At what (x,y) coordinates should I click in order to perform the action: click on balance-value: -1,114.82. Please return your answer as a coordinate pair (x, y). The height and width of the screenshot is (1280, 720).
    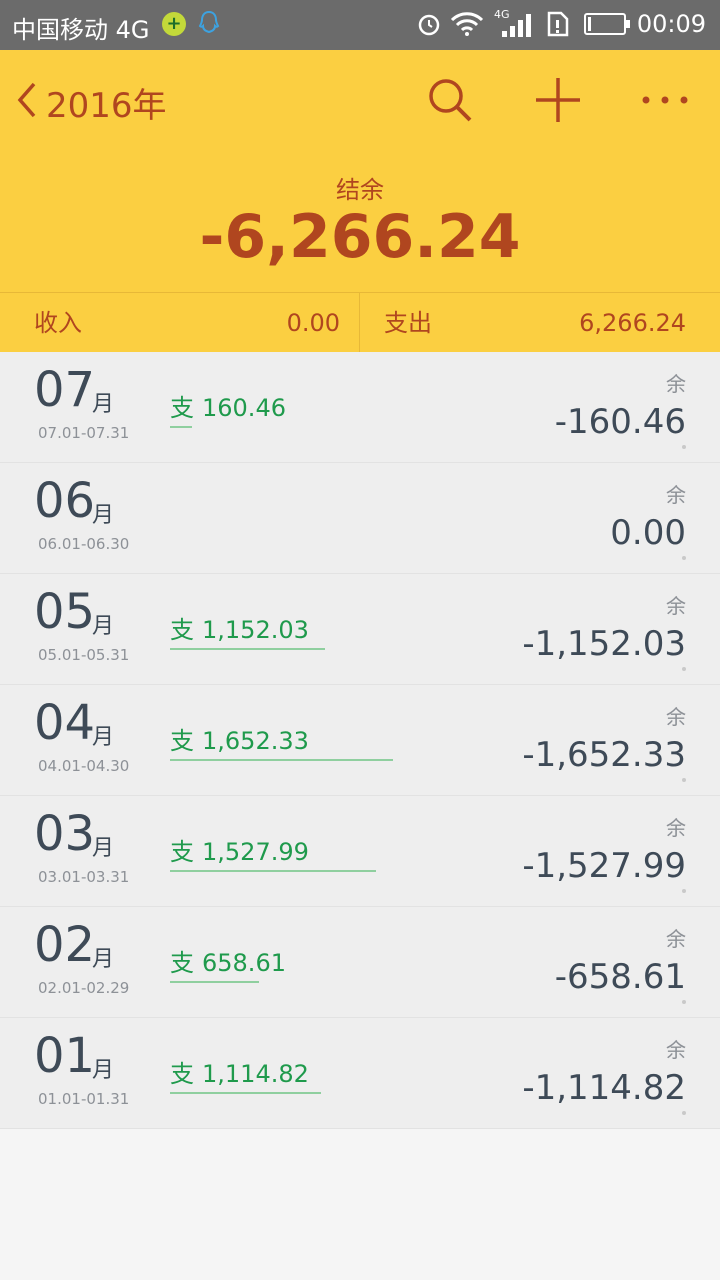
    Looking at the image, I should click on (604, 1088).